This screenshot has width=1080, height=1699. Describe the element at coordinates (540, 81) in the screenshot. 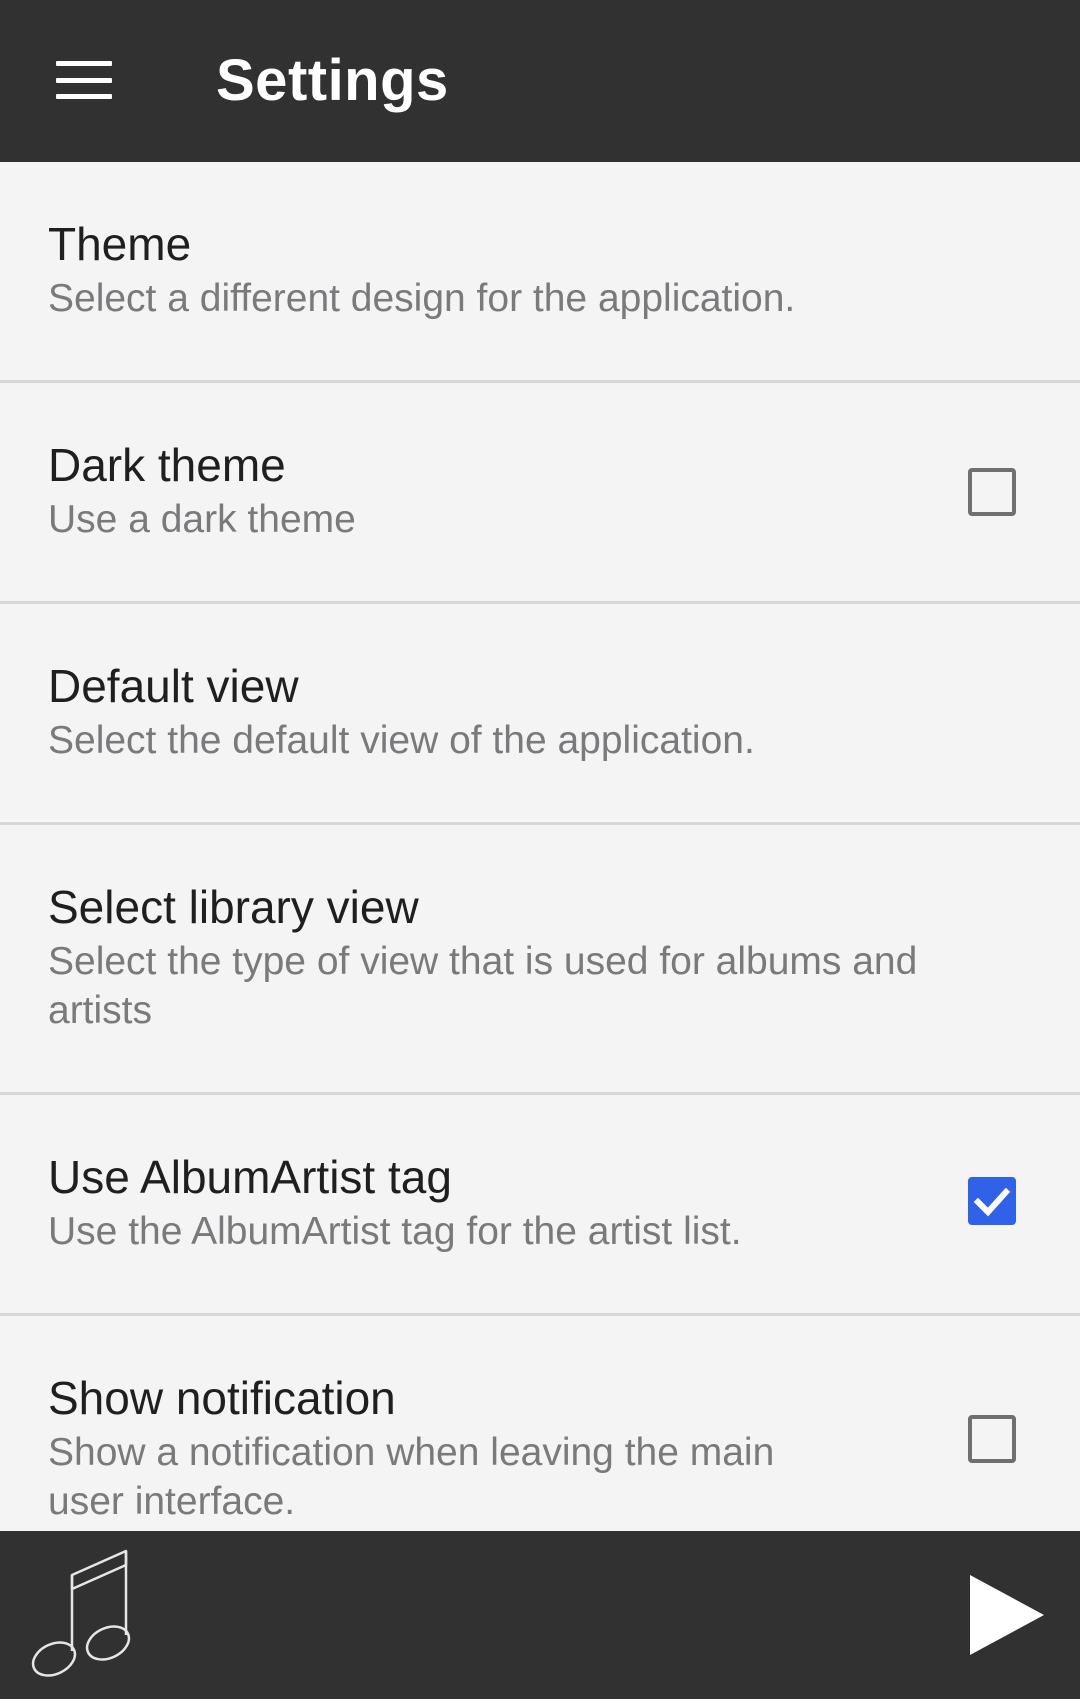

I see `app-bar: Settings` at that location.